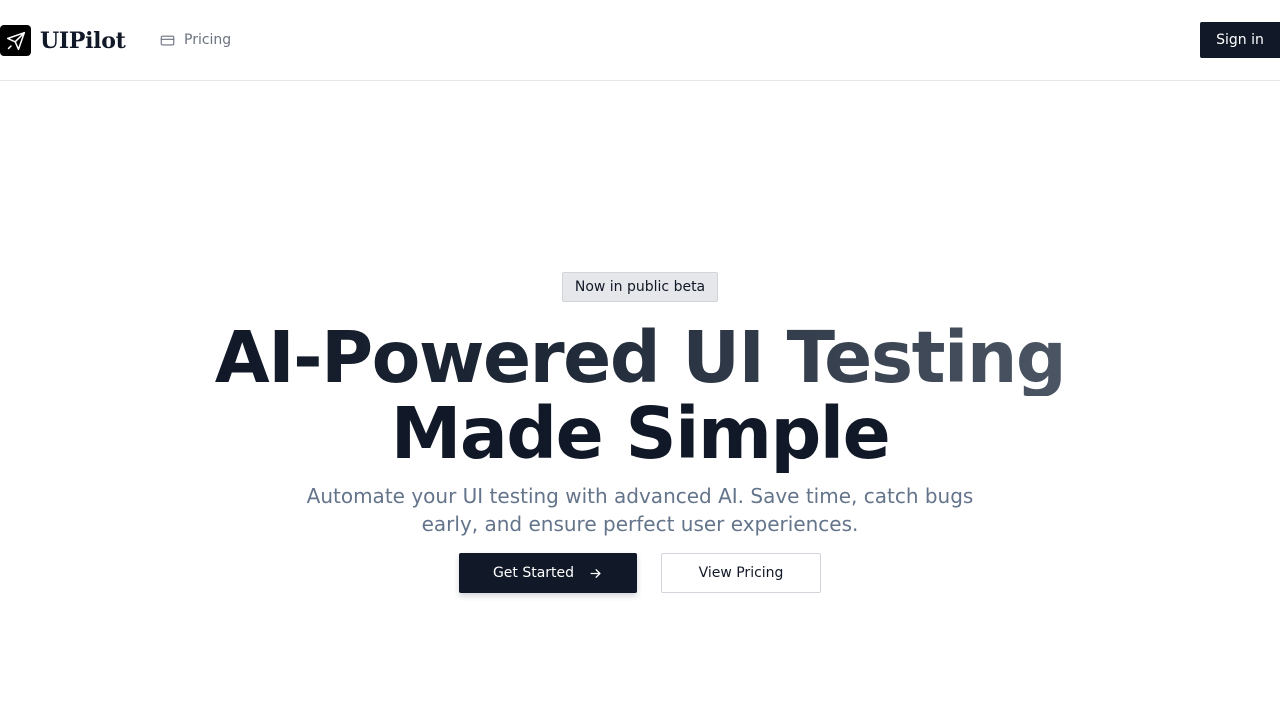 This screenshot has width=1280, height=720. Describe the element at coordinates (741, 573) in the screenshot. I see `view-pricing-button: View Pricing` at that location.